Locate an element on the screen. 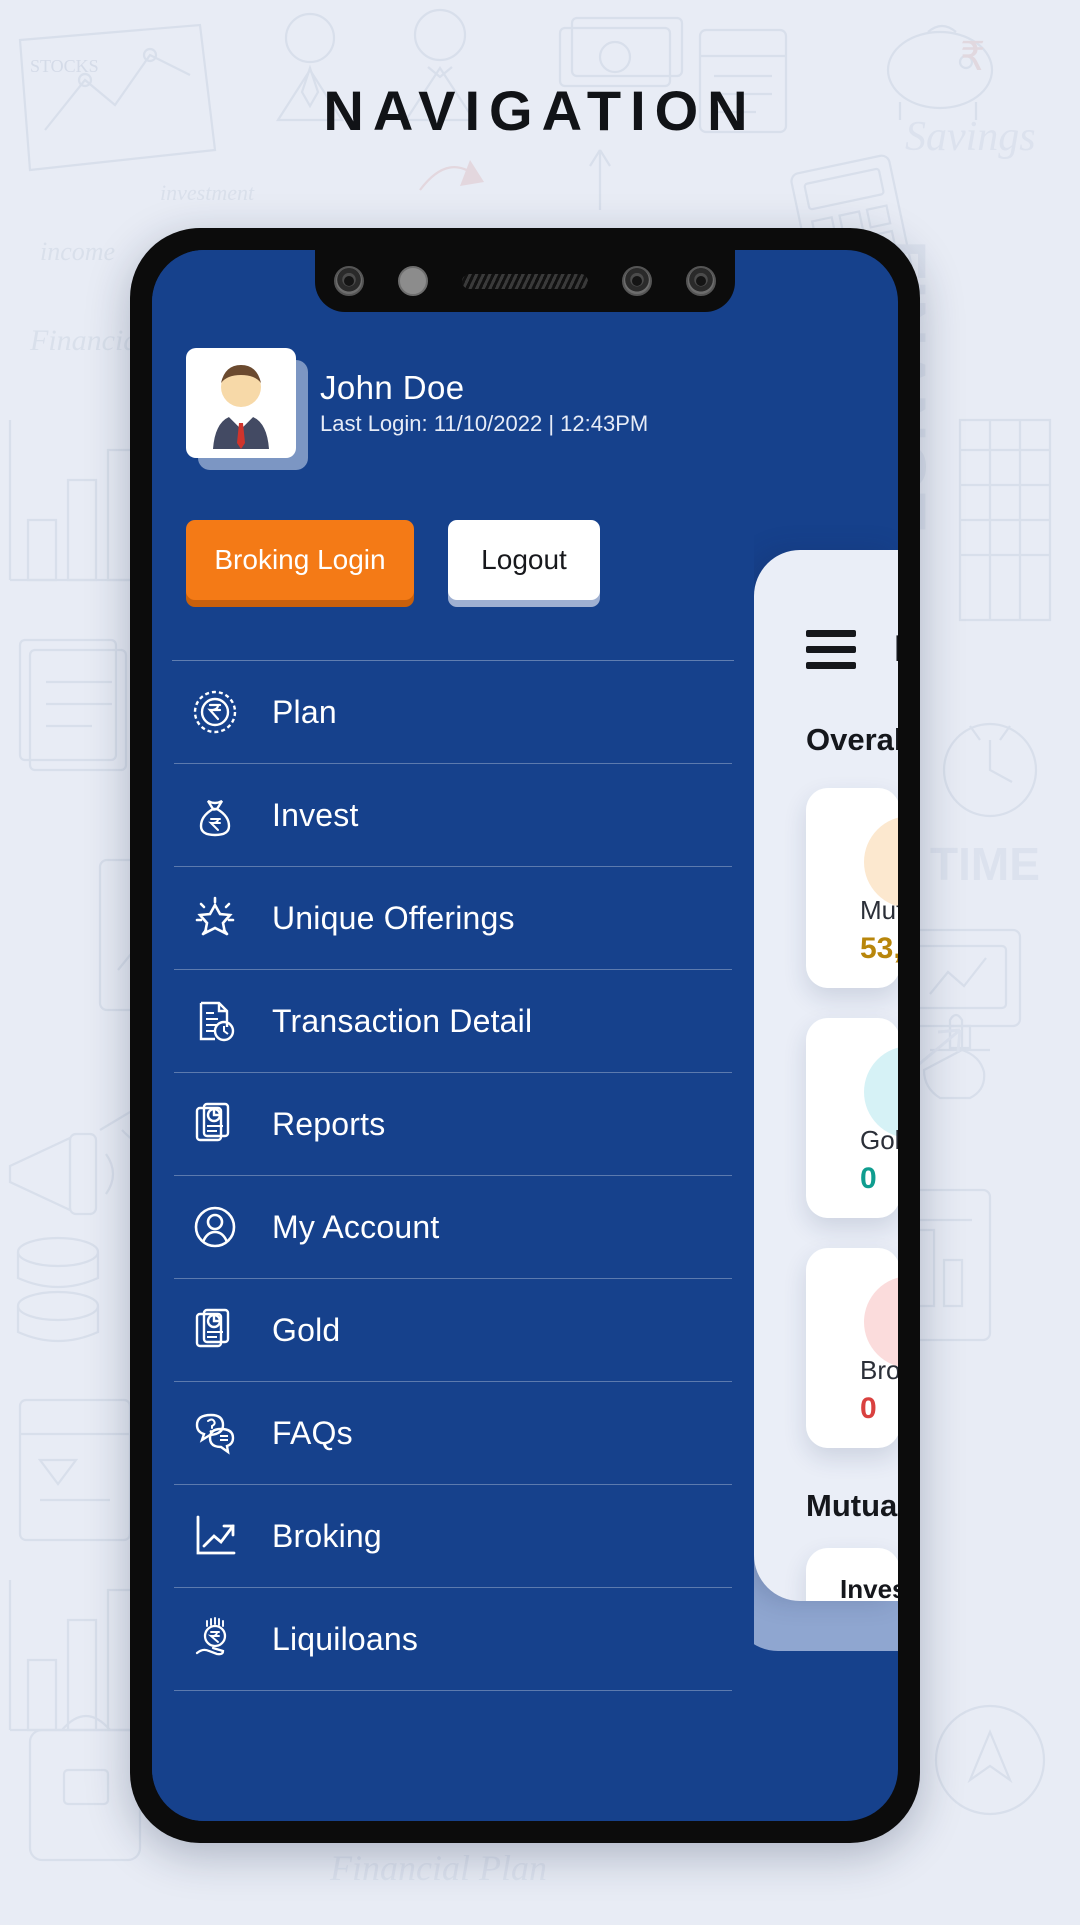 This screenshot has height=1925, width=1080. user-avatar-businessman-icon is located at coordinates (241, 407).